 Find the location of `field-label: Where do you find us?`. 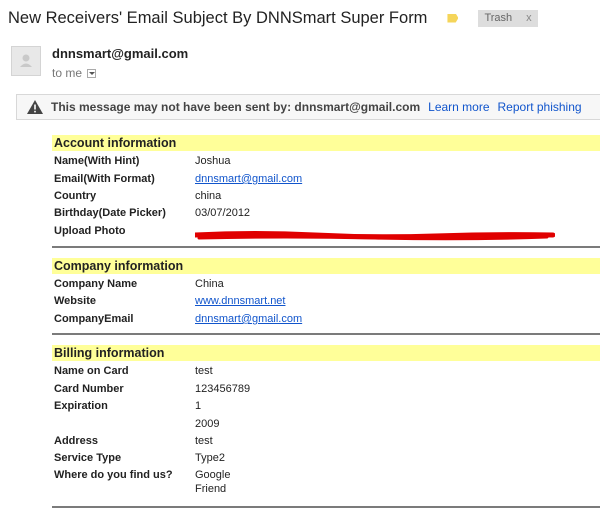

field-label: Where do you find us? is located at coordinates (113, 475).